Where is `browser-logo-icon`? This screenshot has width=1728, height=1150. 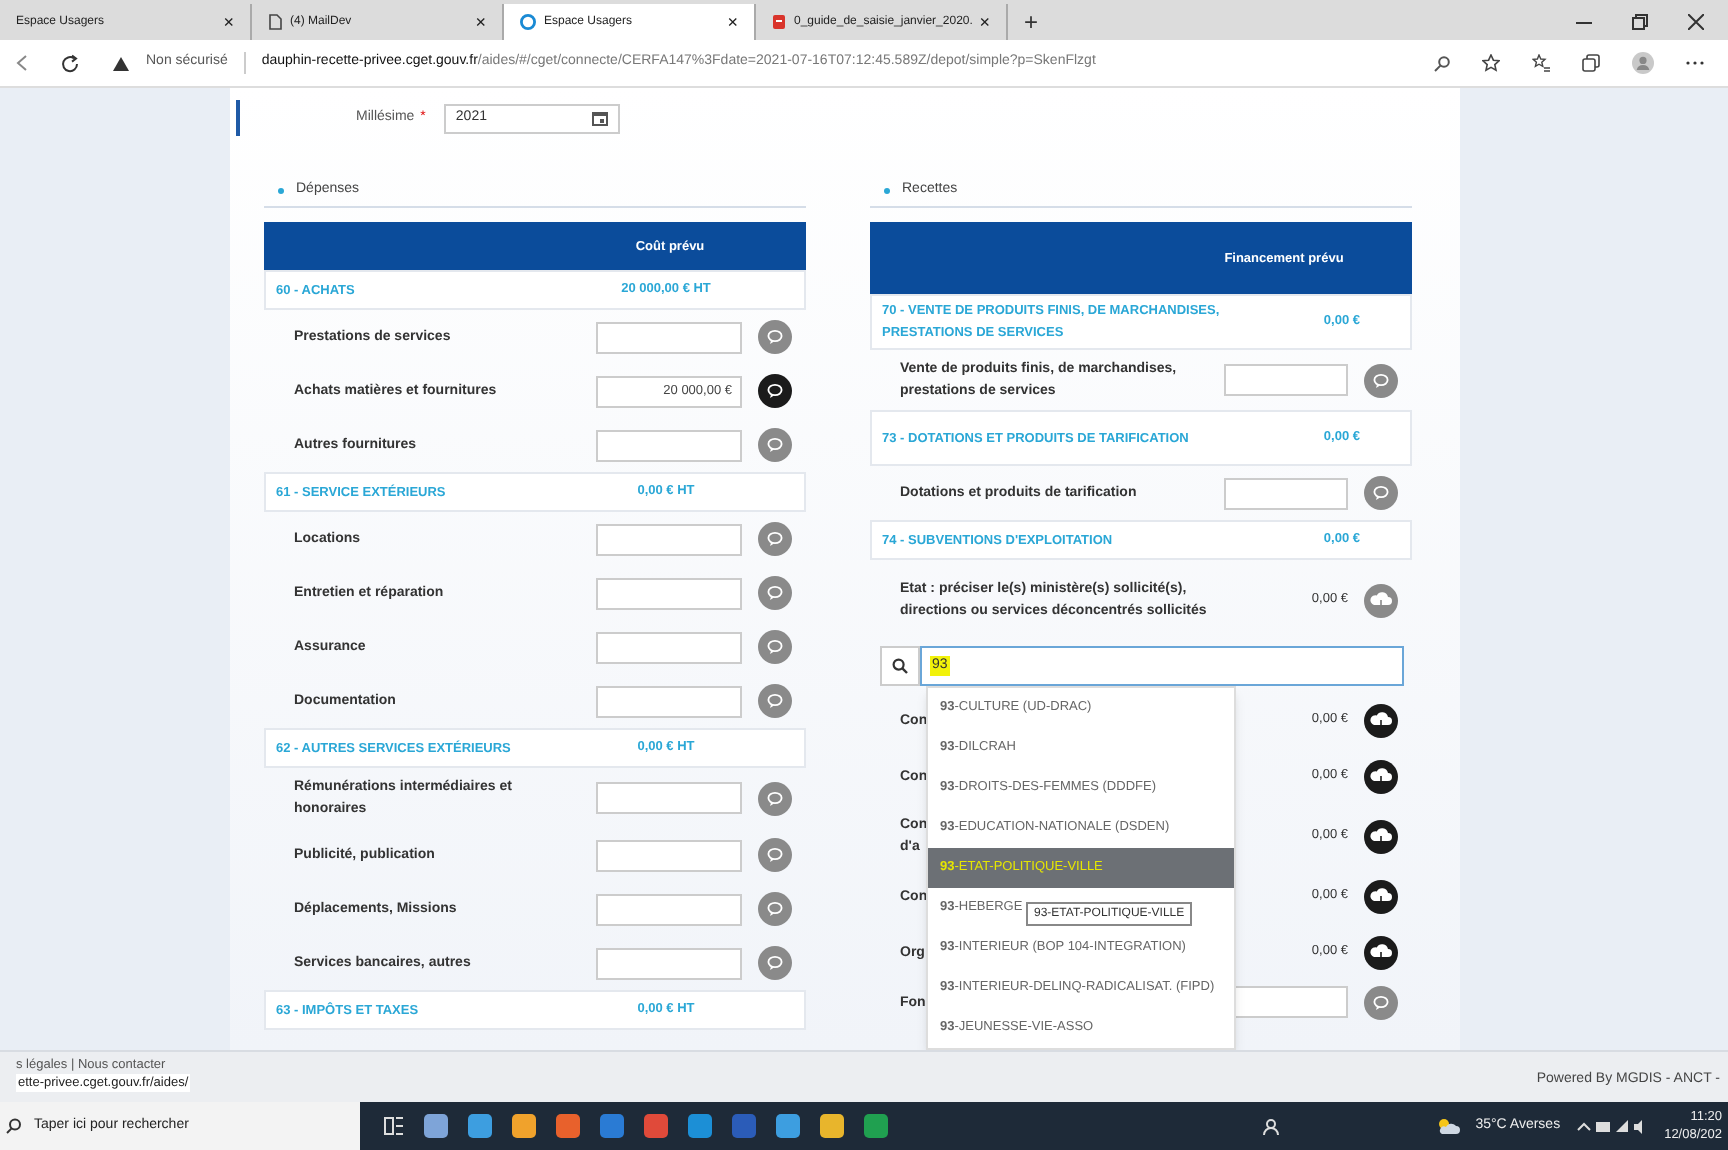 browser-logo-icon is located at coordinates (528, 22).